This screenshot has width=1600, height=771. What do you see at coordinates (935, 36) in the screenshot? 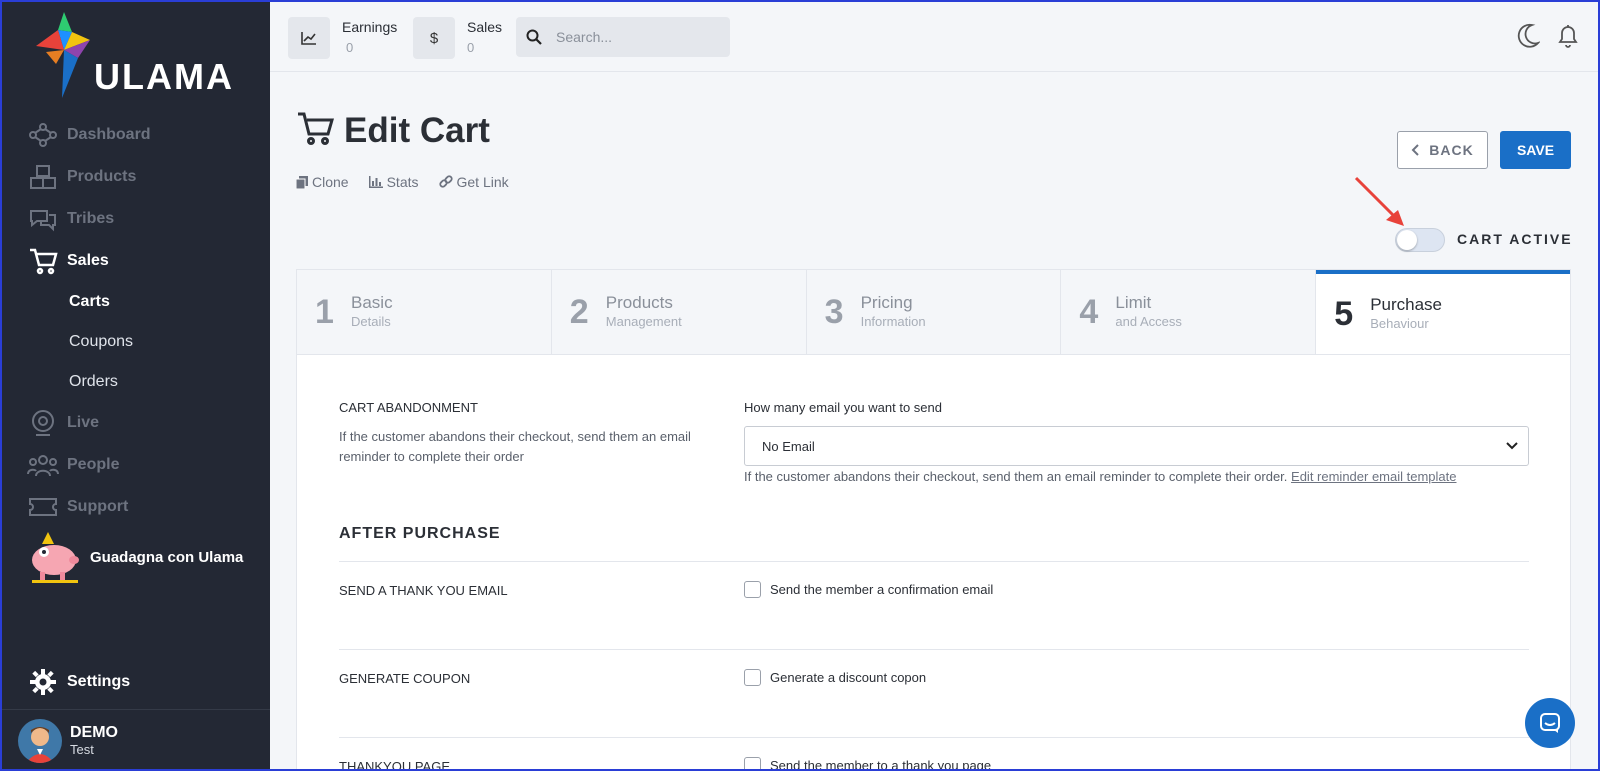
I see `top-bar: Earnings 0 $ Sales 0` at bounding box center [935, 36].